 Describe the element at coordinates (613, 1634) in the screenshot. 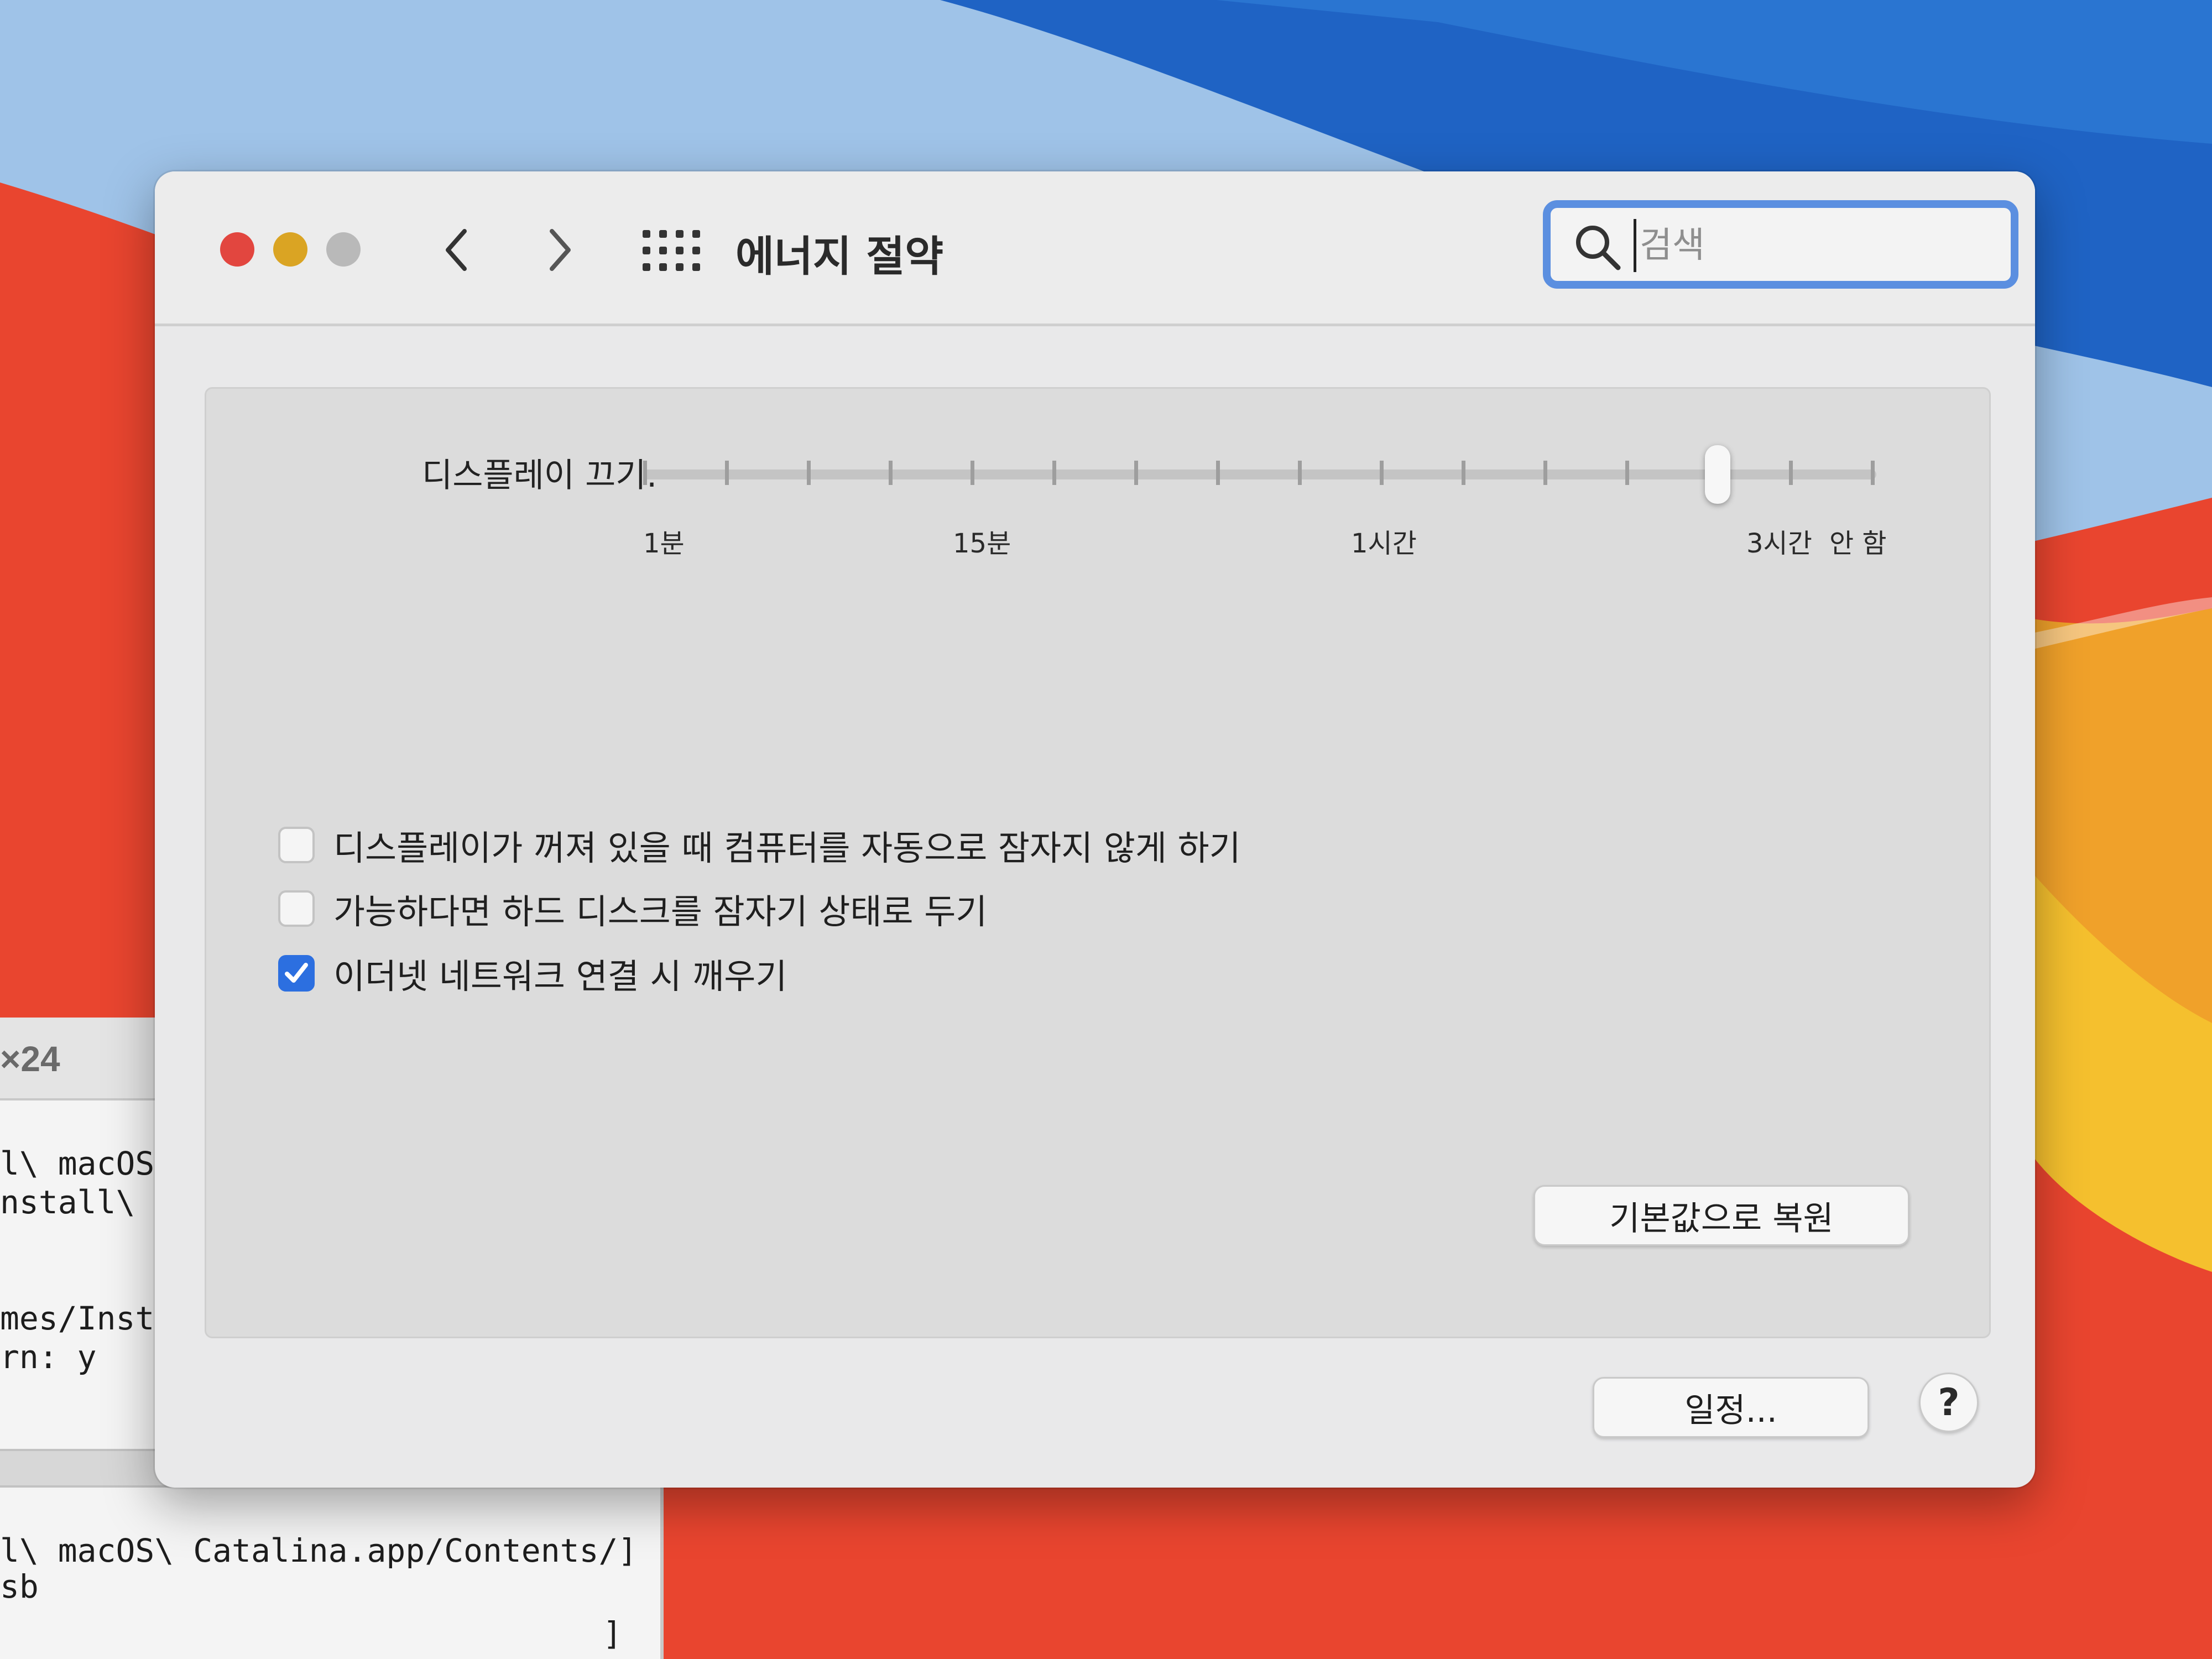

I see `terminal-line: ]` at that location.